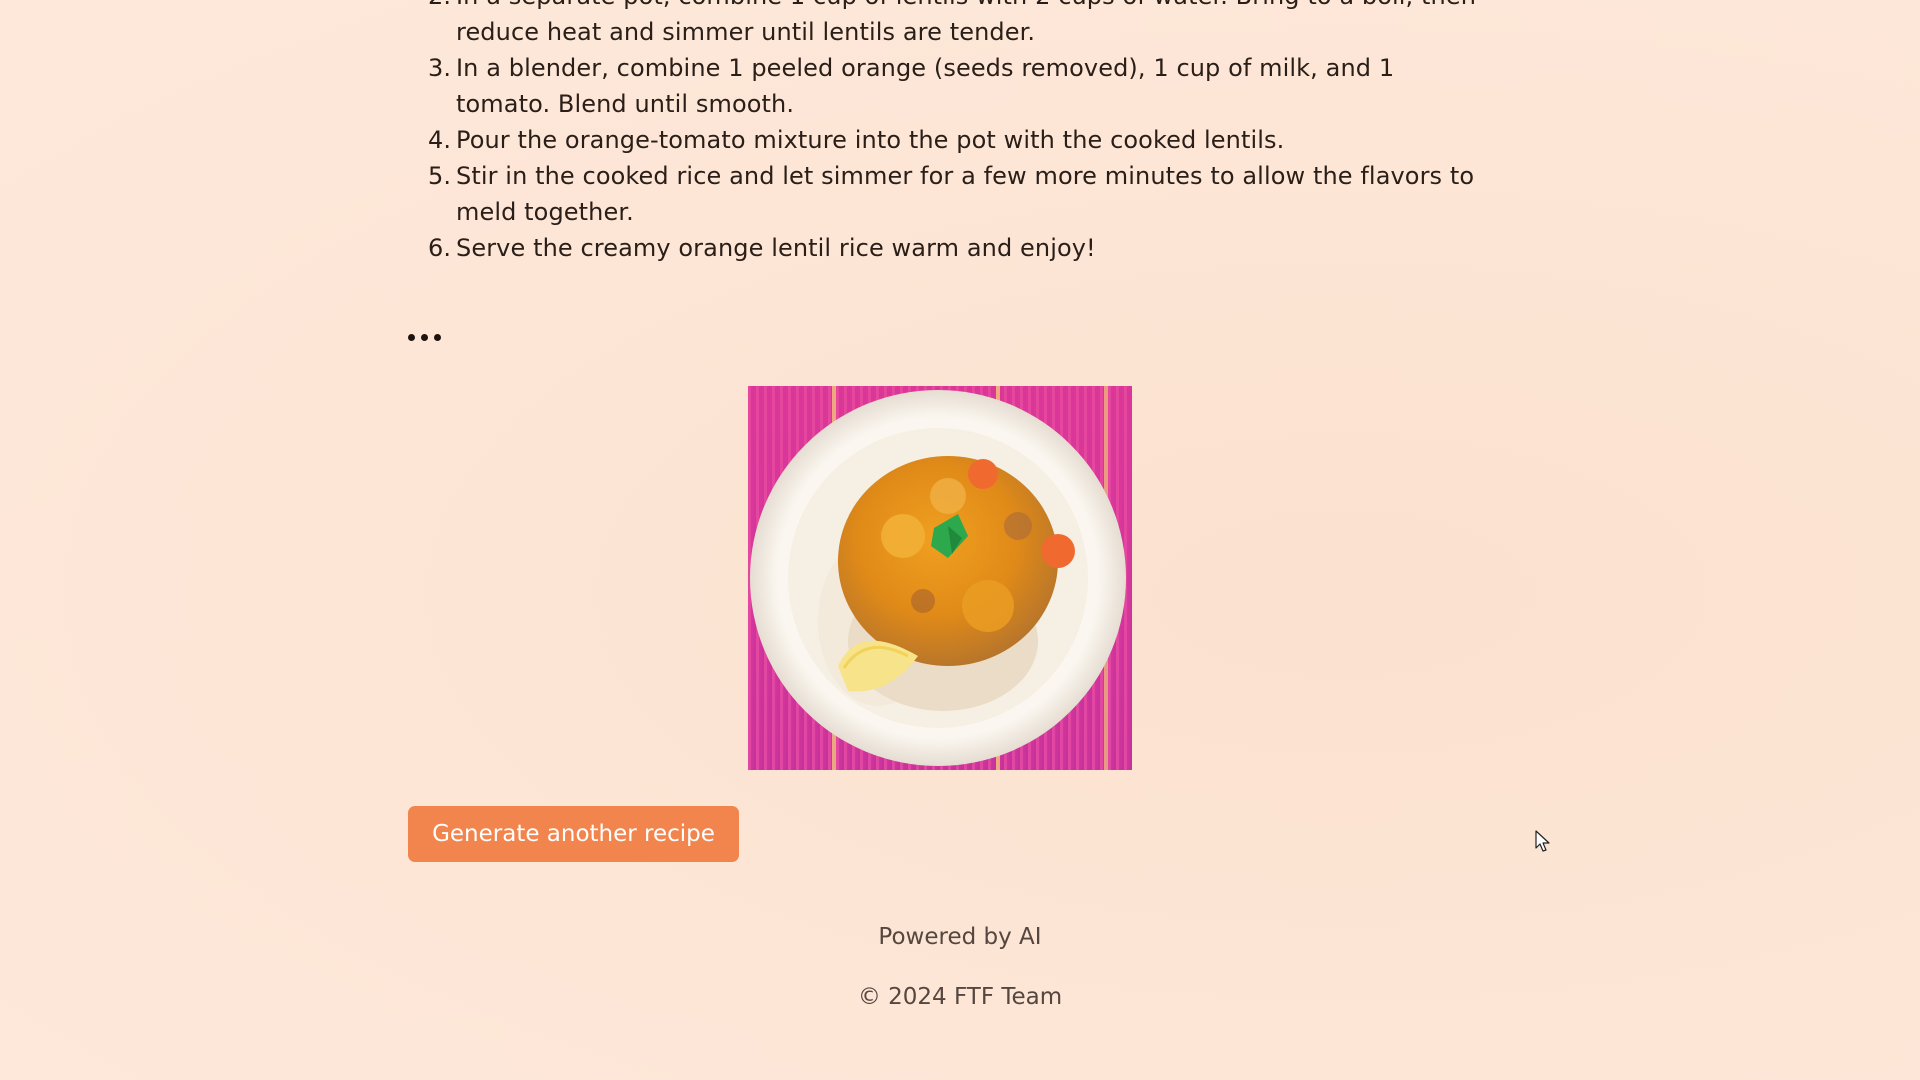 The image size is (1920, 1080). What do you see at coordinates (960, 937) in the screenshot?
I see `powered-by-text: Powered by AI` at bounding box center [960, 937].